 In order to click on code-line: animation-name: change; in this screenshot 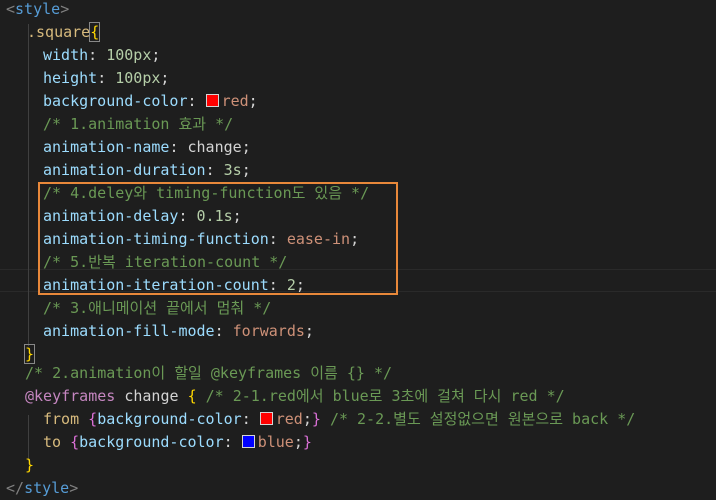, I will do `click(147, 147)`.